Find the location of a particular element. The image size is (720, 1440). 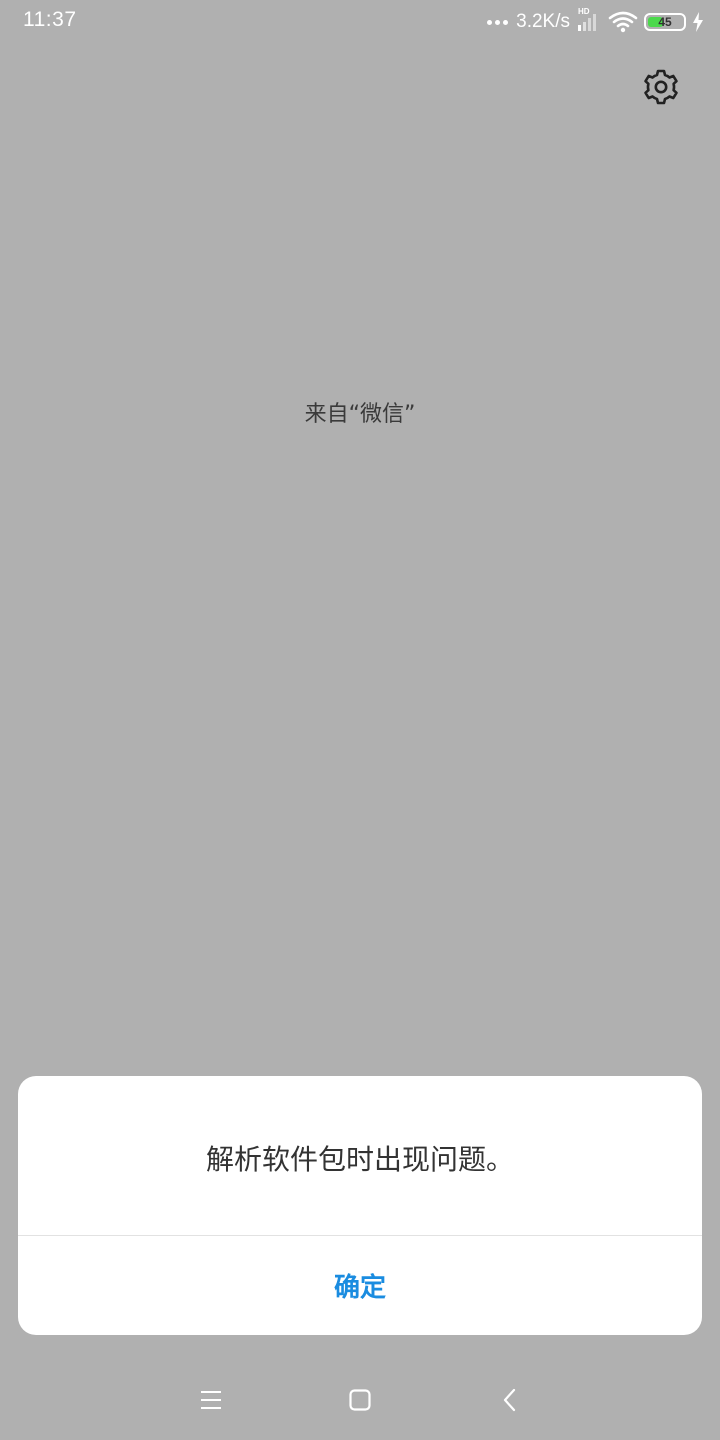

home-icon is located at coordinates (360, 1400).